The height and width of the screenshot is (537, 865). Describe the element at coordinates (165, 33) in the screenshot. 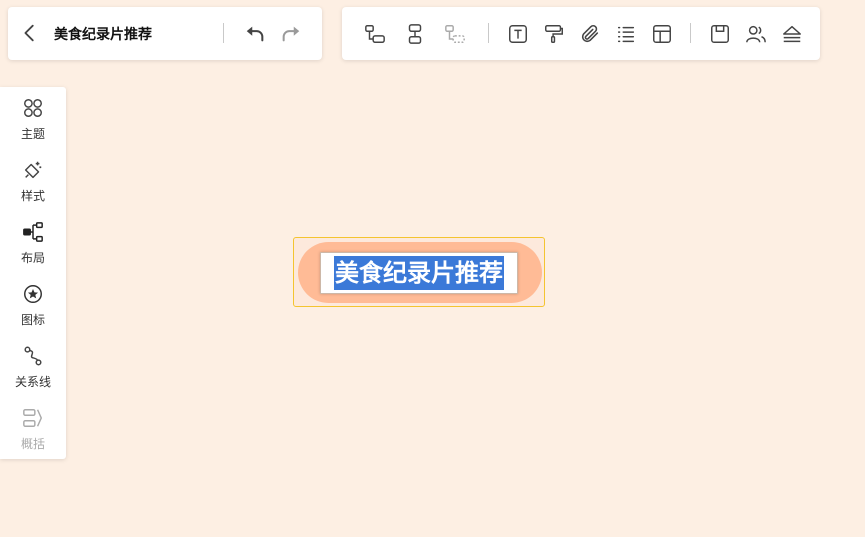

I see `title-toolbar: 美食纪录片推荐` at that location.